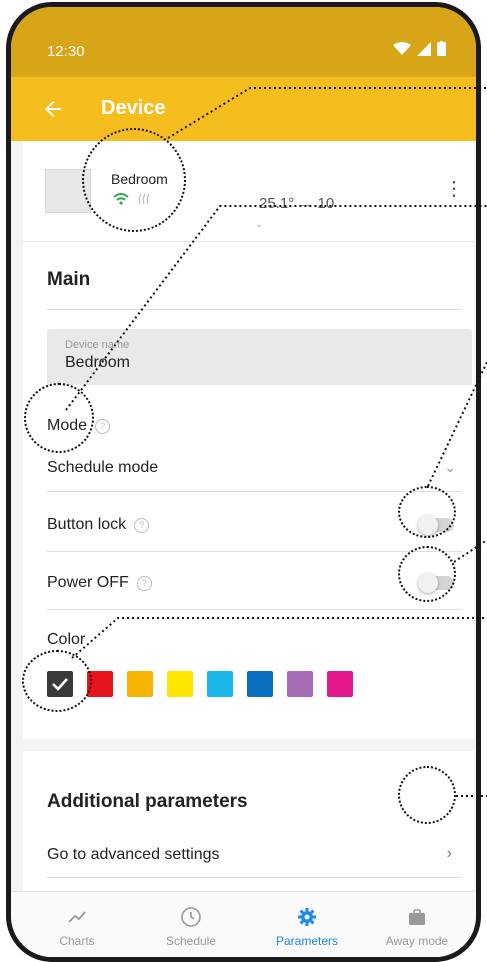 This screenshot has height=962, width=487. I want to click on signal-icon, so click(424, 48).